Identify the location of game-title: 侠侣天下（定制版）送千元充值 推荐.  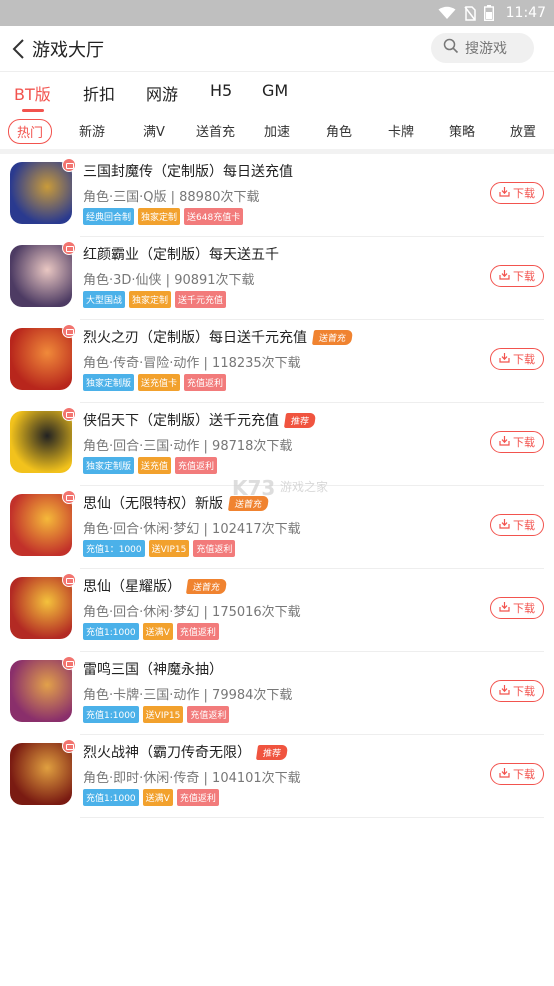
(200, 420).